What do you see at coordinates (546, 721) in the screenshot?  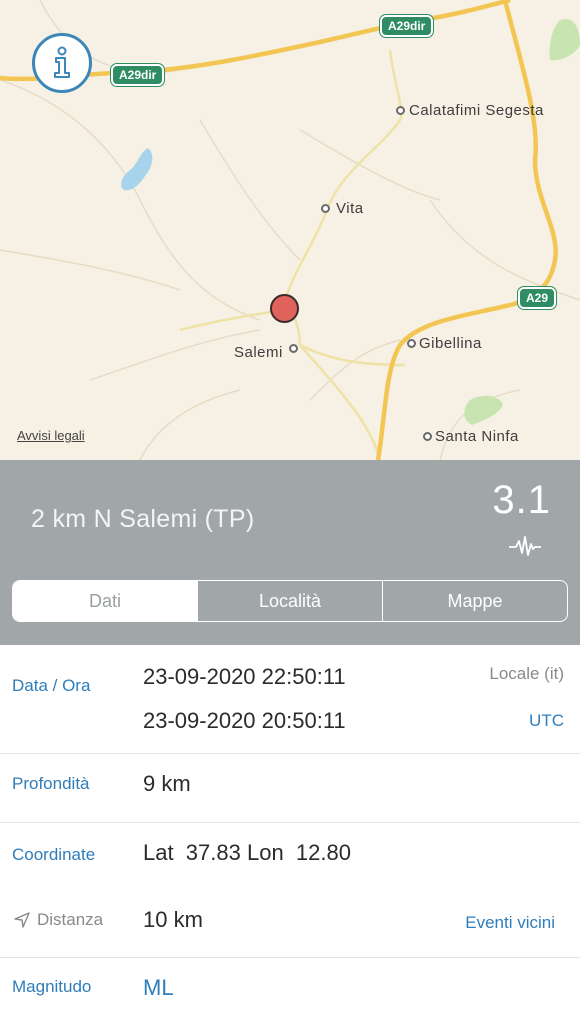 I see `utc-label: UTC` at bounding box center [546, 721].